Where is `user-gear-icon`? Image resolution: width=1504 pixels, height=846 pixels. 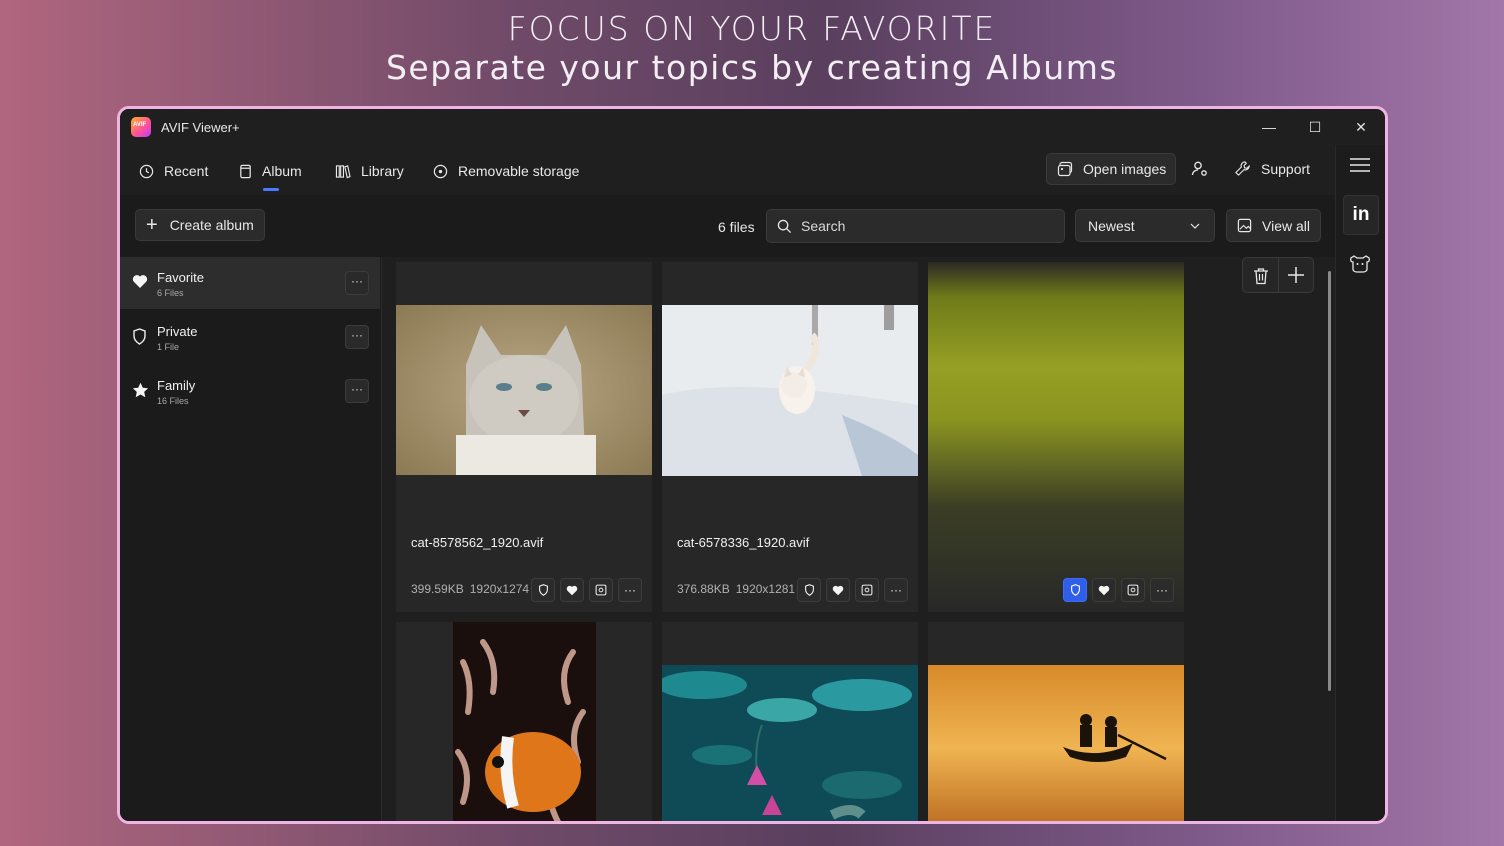 user-gear-icon is located at coordinates (1199, 168).